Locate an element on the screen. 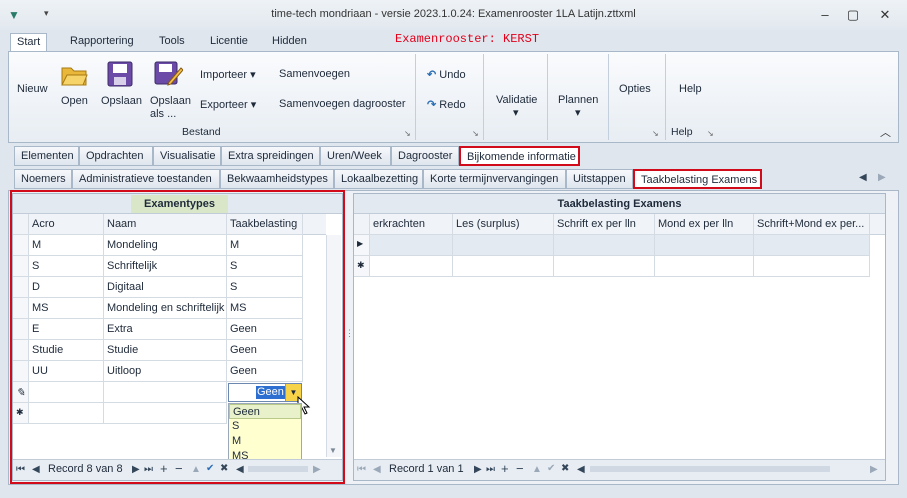  group-label-bestand: Bestand is located at coordinates (201, 132).